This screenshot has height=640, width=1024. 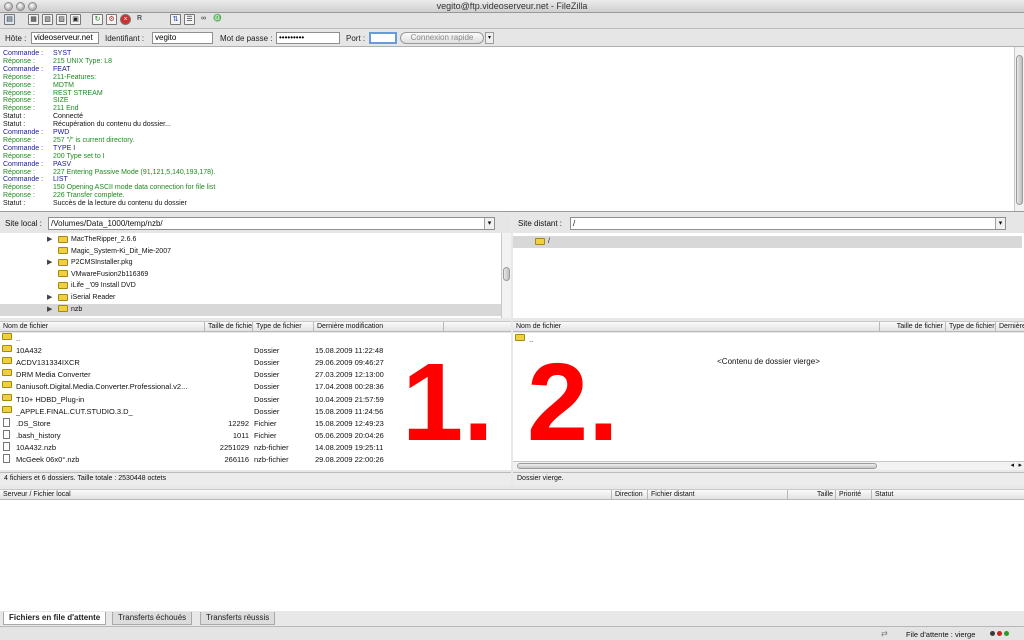 I want to click on remote-list-hscroll-thumb, so click(x=697, y=466).